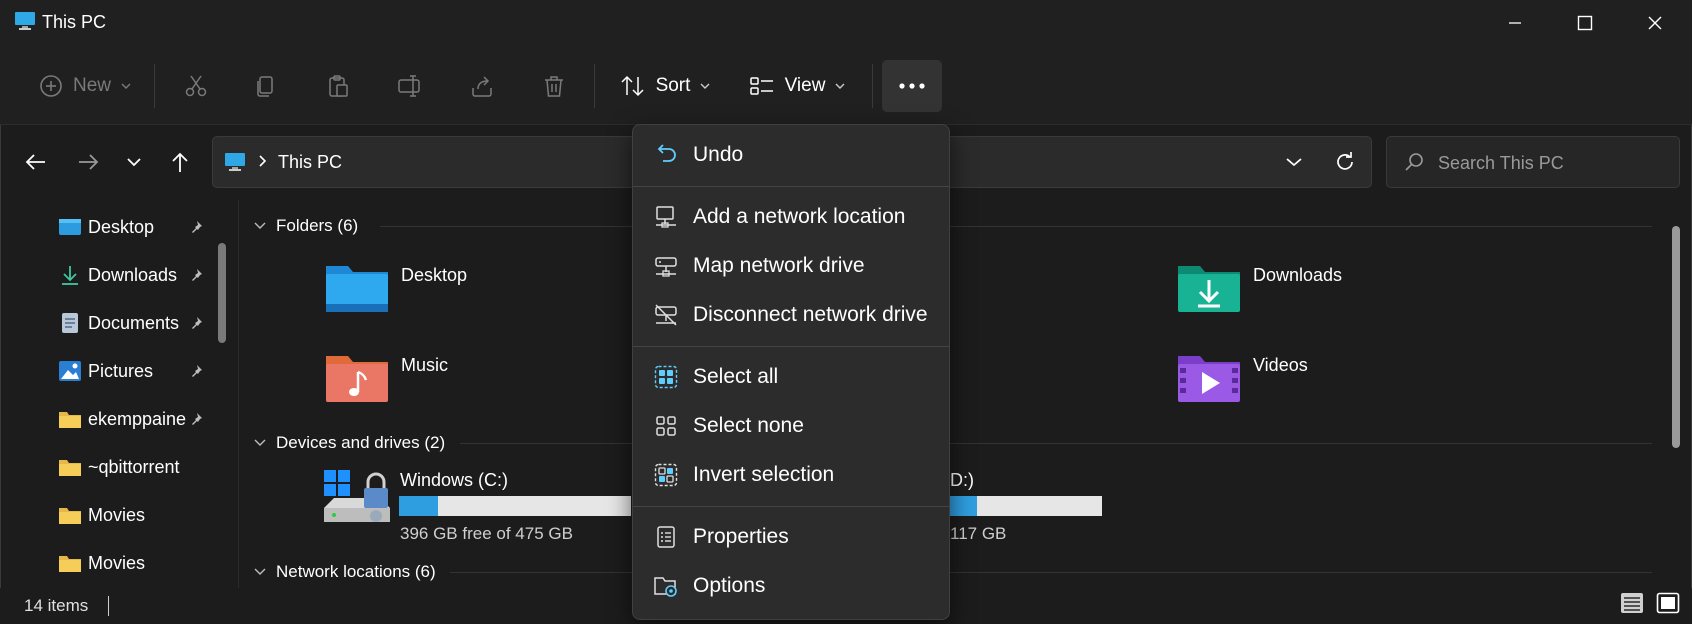 The width and height of the screenshot is (1692, 624). What do you see at coordinates (805, 85) in the screenshot?
I see `view-label: View` at bounding box center [805, 85].